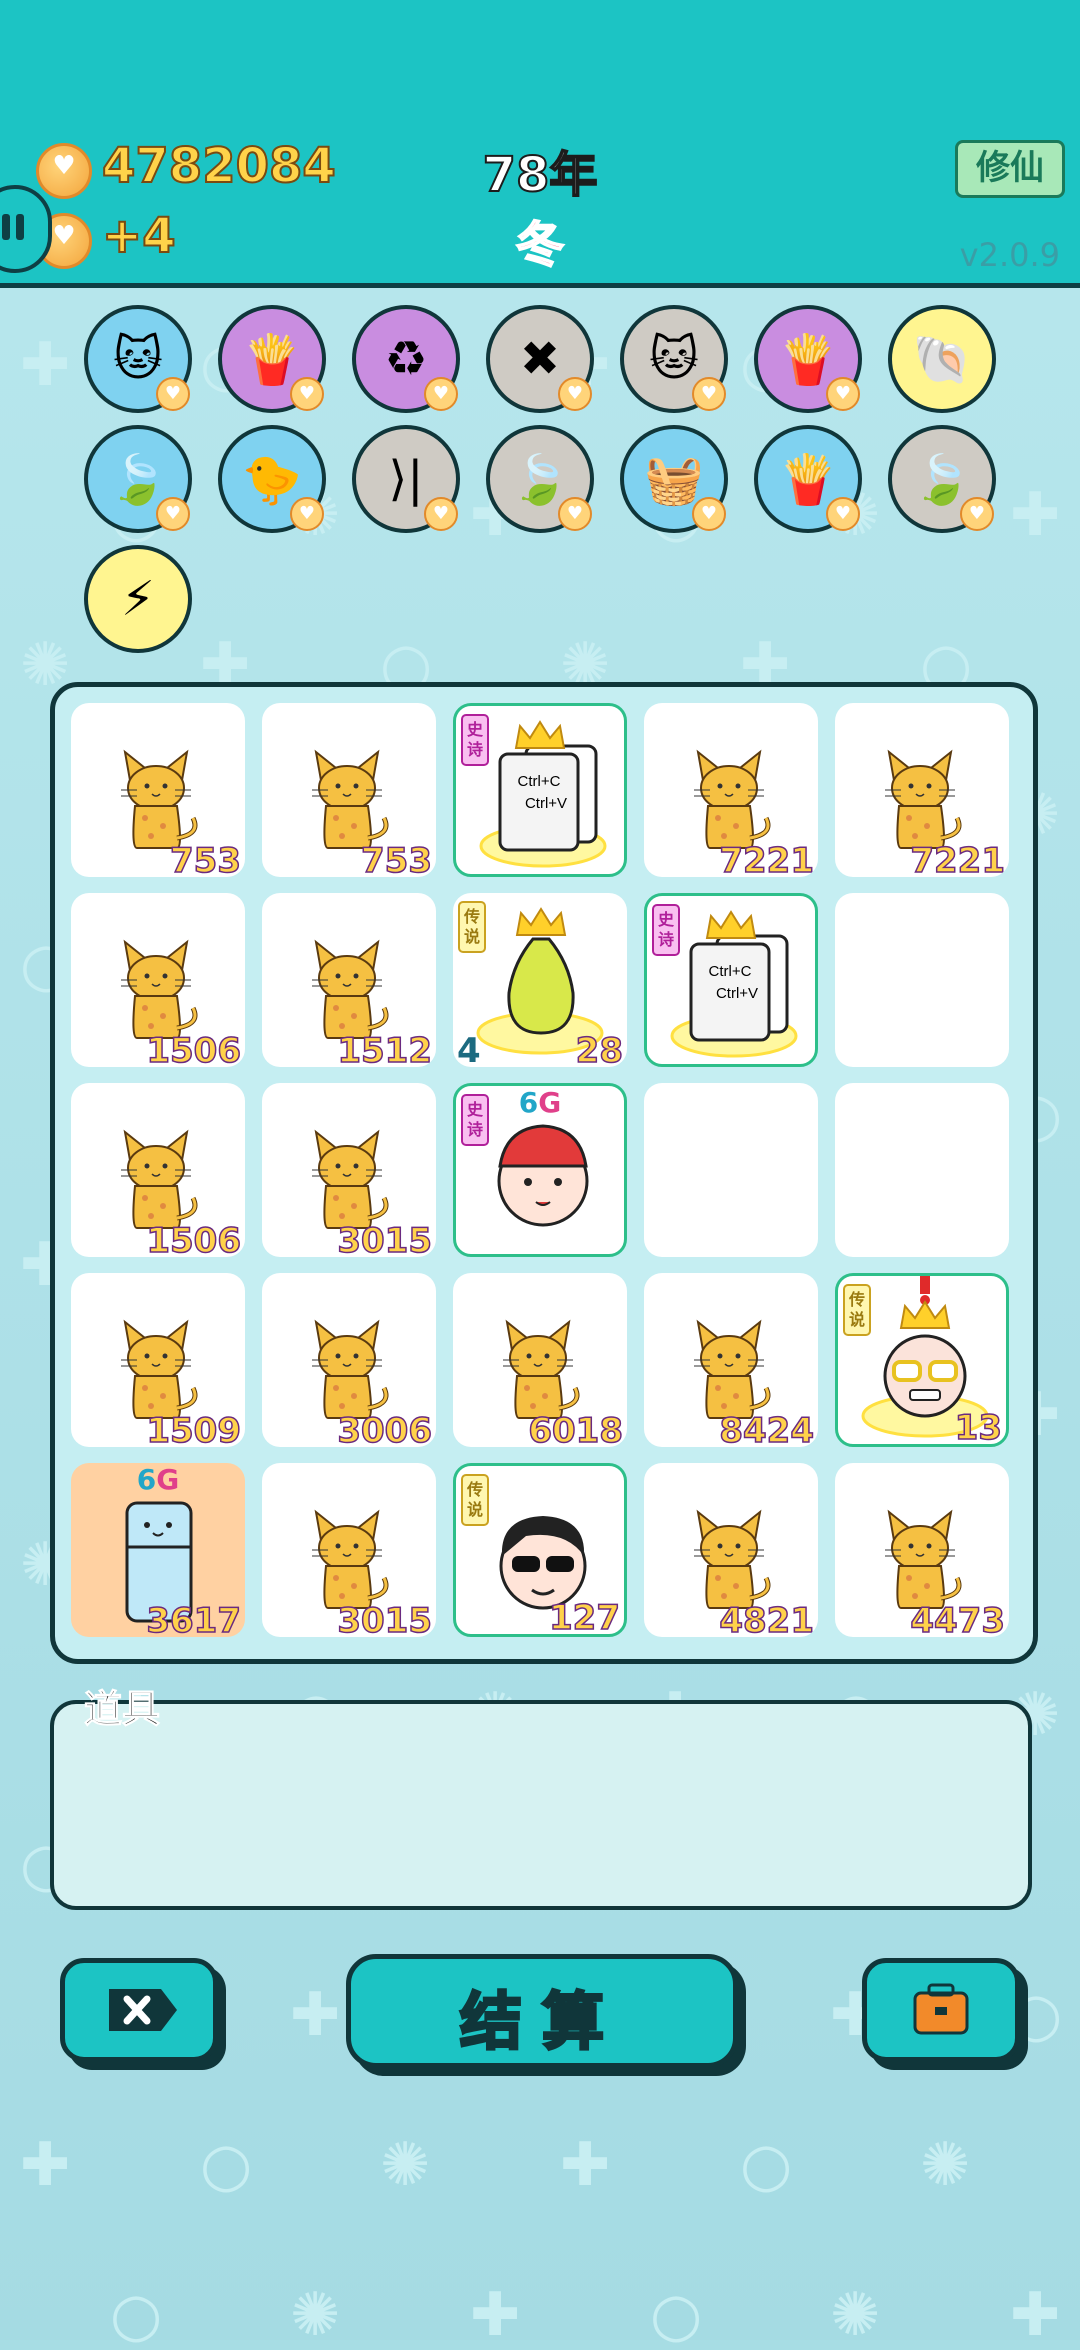  I want to click on board-cell: 4821, so click(731, 1550).